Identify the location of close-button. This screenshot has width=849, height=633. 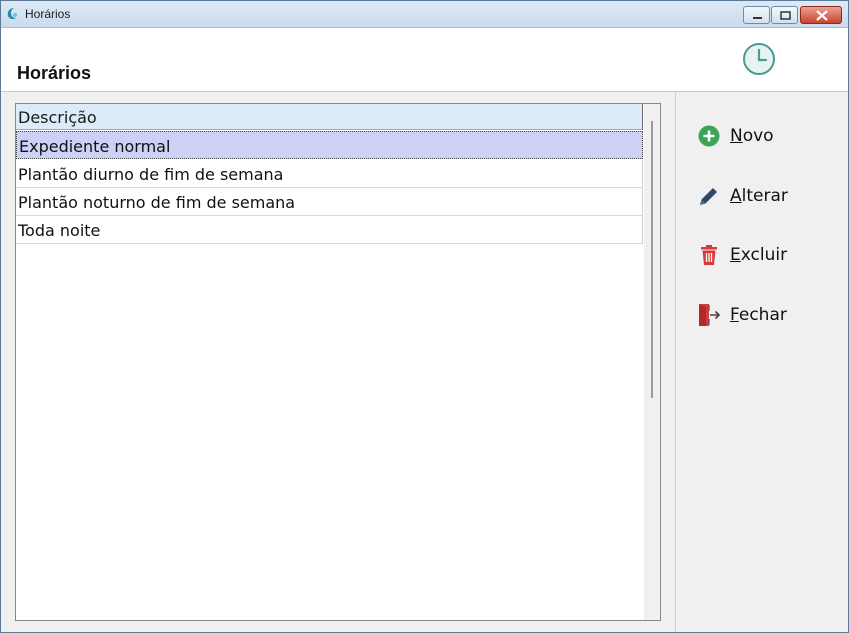
(821, 15).